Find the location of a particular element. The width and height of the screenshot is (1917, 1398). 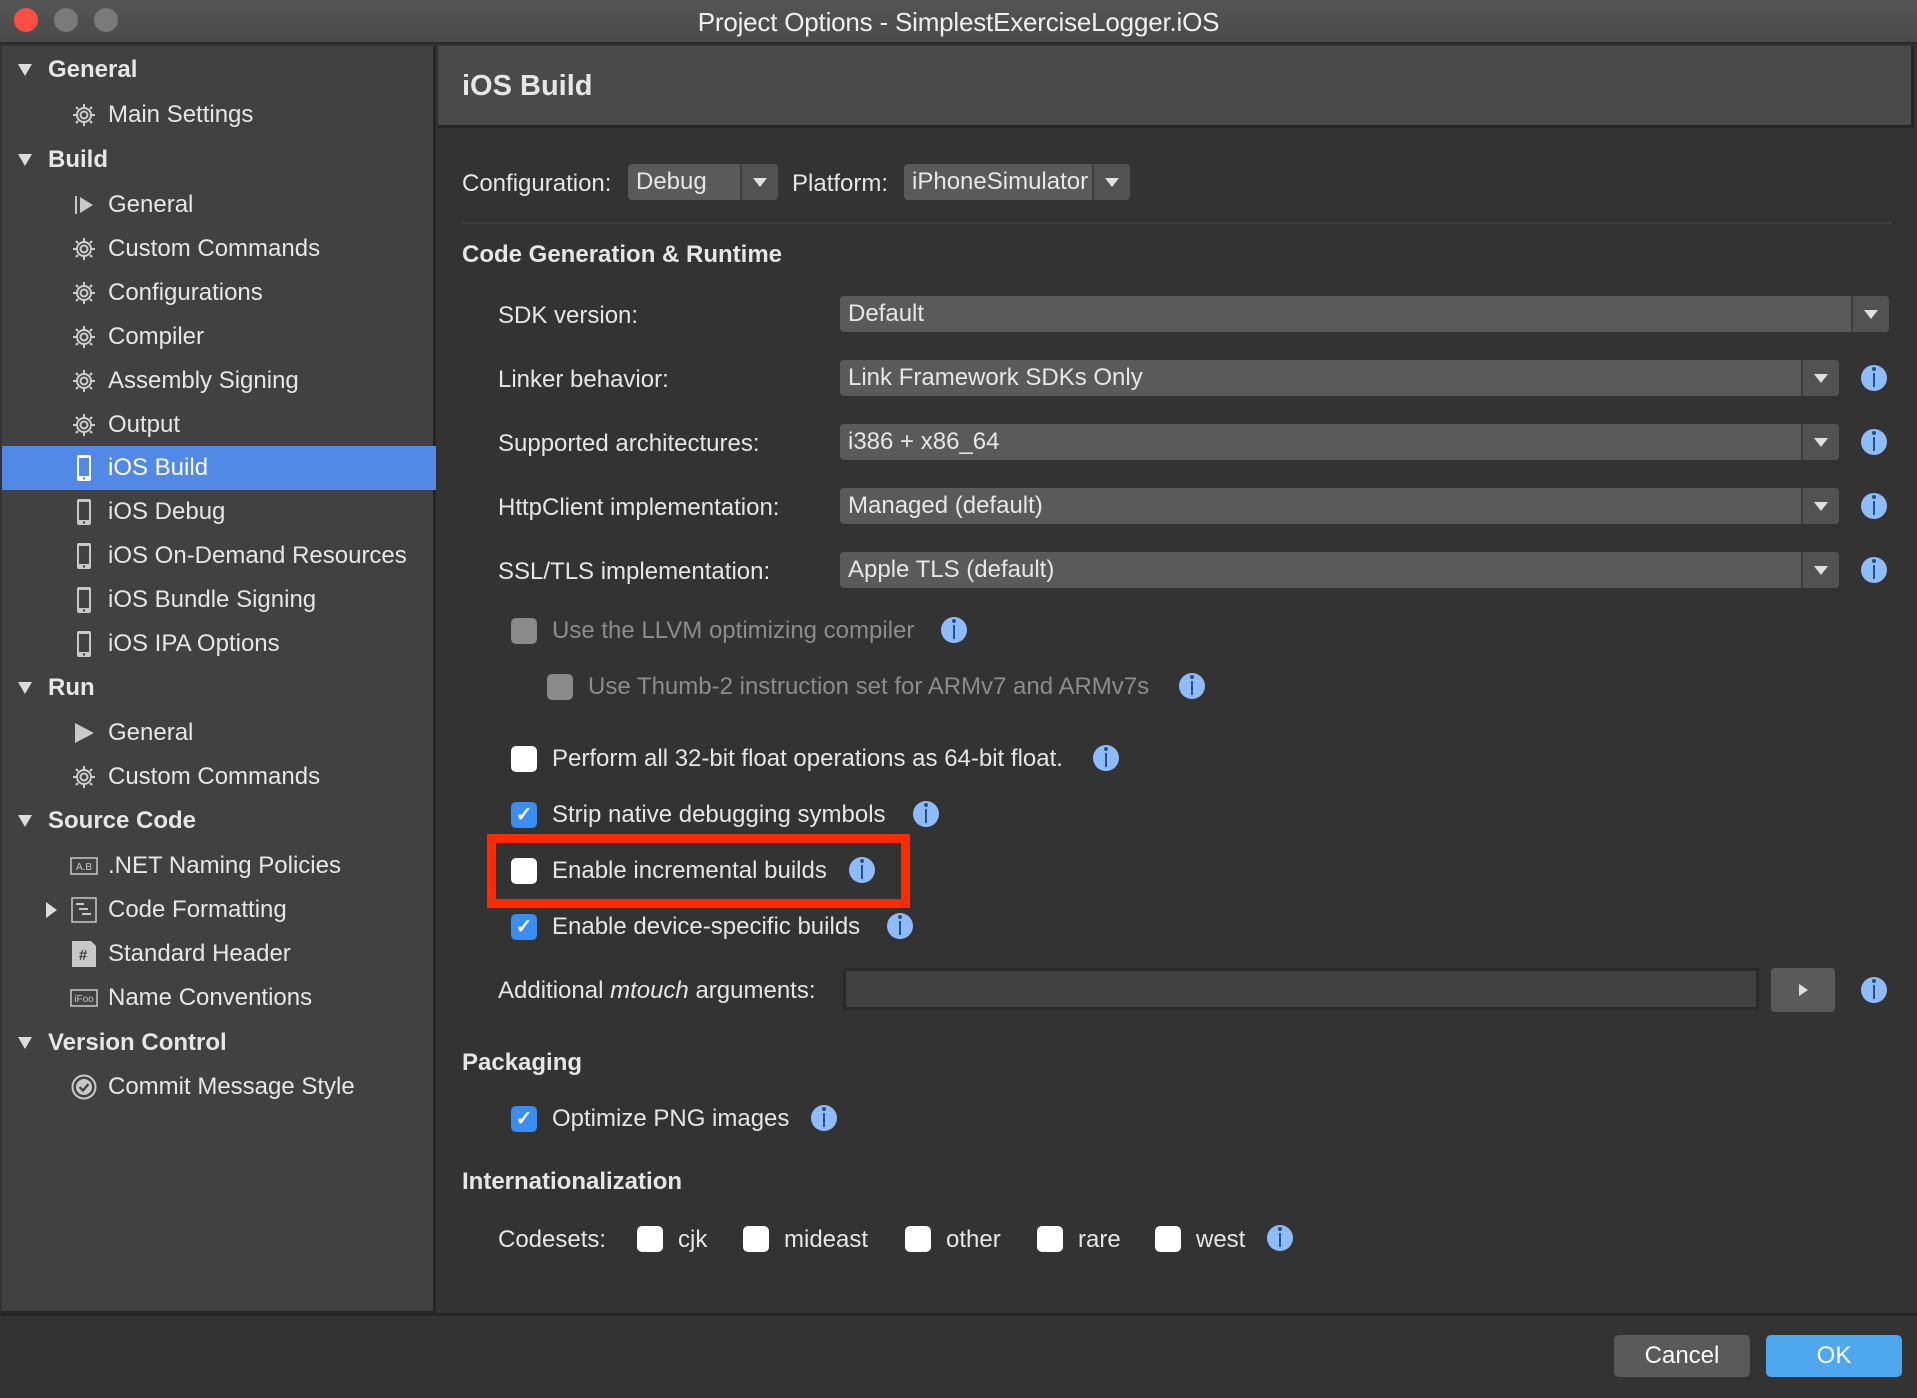

sidebar-item-ios-bundle-signing: iOS Bundle Signing is located at coordinates (219, 600).